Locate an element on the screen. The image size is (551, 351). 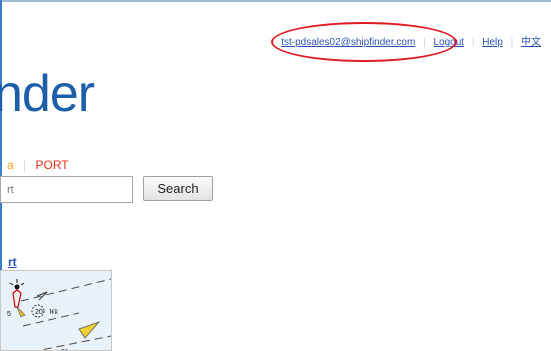
route-line-top is located at coordinates (65, 290).